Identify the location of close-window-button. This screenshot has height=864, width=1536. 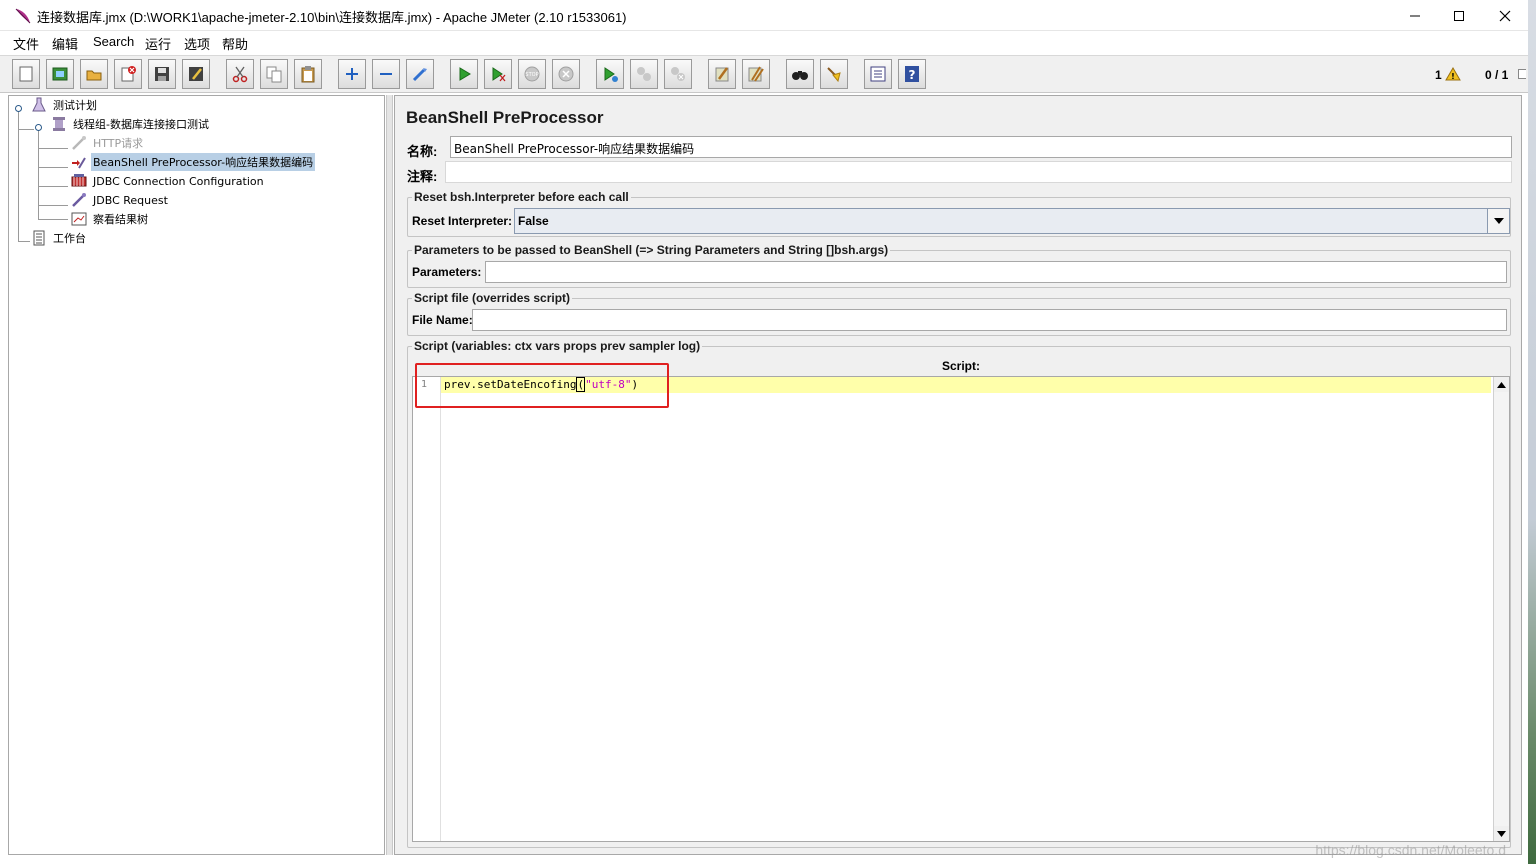
(1505, 15).